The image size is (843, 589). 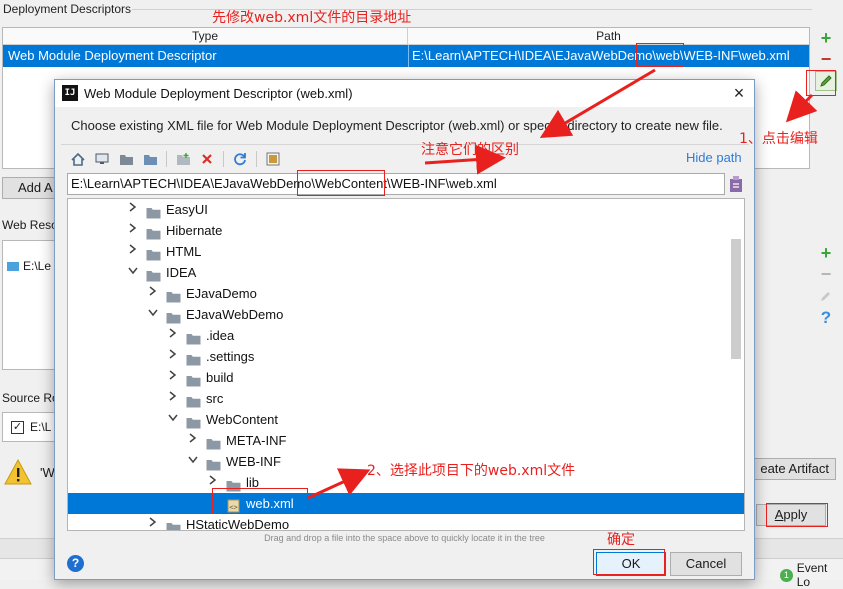 What do you see at coordinates (339, 484) in the screenshot?
I see `arrow-to-webxml` at bounding box center [339, 484].